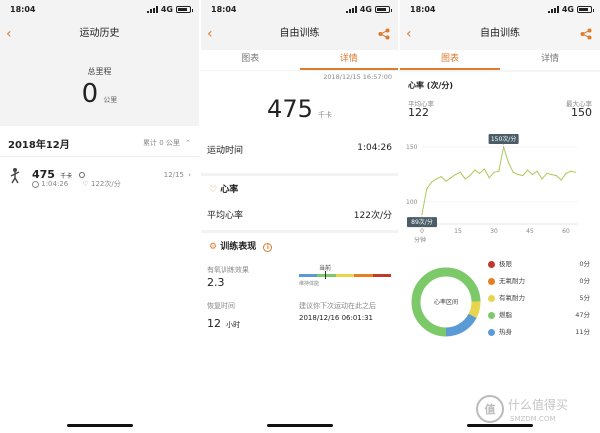 The image size is (600, 433). What do you see at coordinates (418, 112) in the screenshot?
I see `avg-hr-value: 122` at bounding box center [418, 112].